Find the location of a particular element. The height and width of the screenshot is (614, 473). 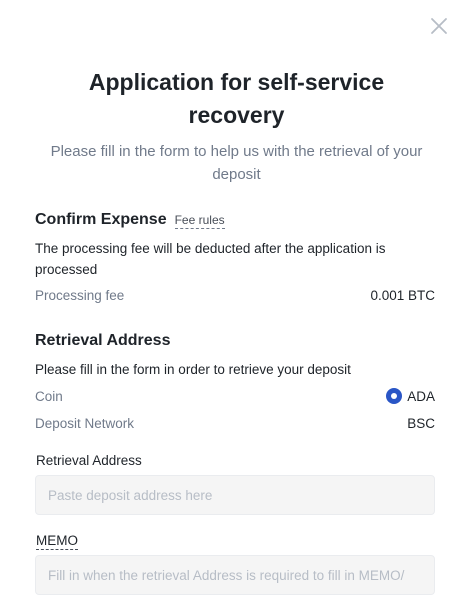

retrieval-address-input is located at coordinates (235, 495).